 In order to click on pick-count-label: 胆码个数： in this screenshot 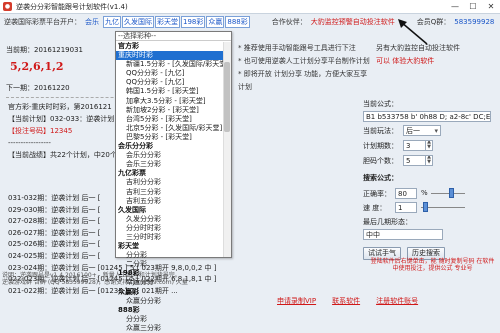, I will do `click(380, 161)`.